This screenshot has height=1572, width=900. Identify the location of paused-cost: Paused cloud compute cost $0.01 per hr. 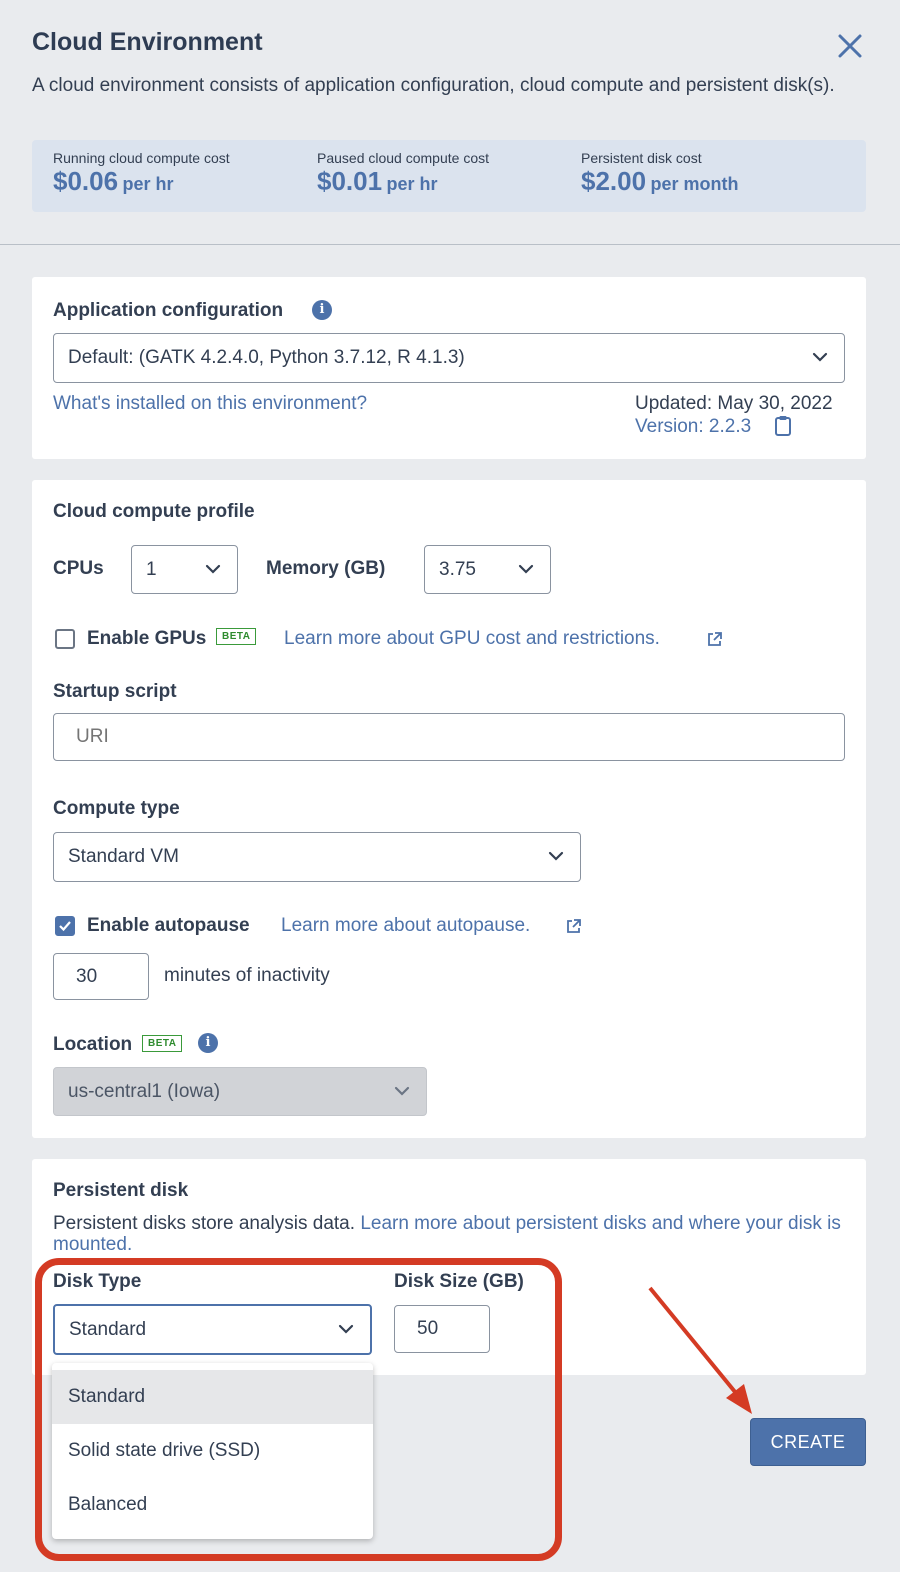
(403, 173).